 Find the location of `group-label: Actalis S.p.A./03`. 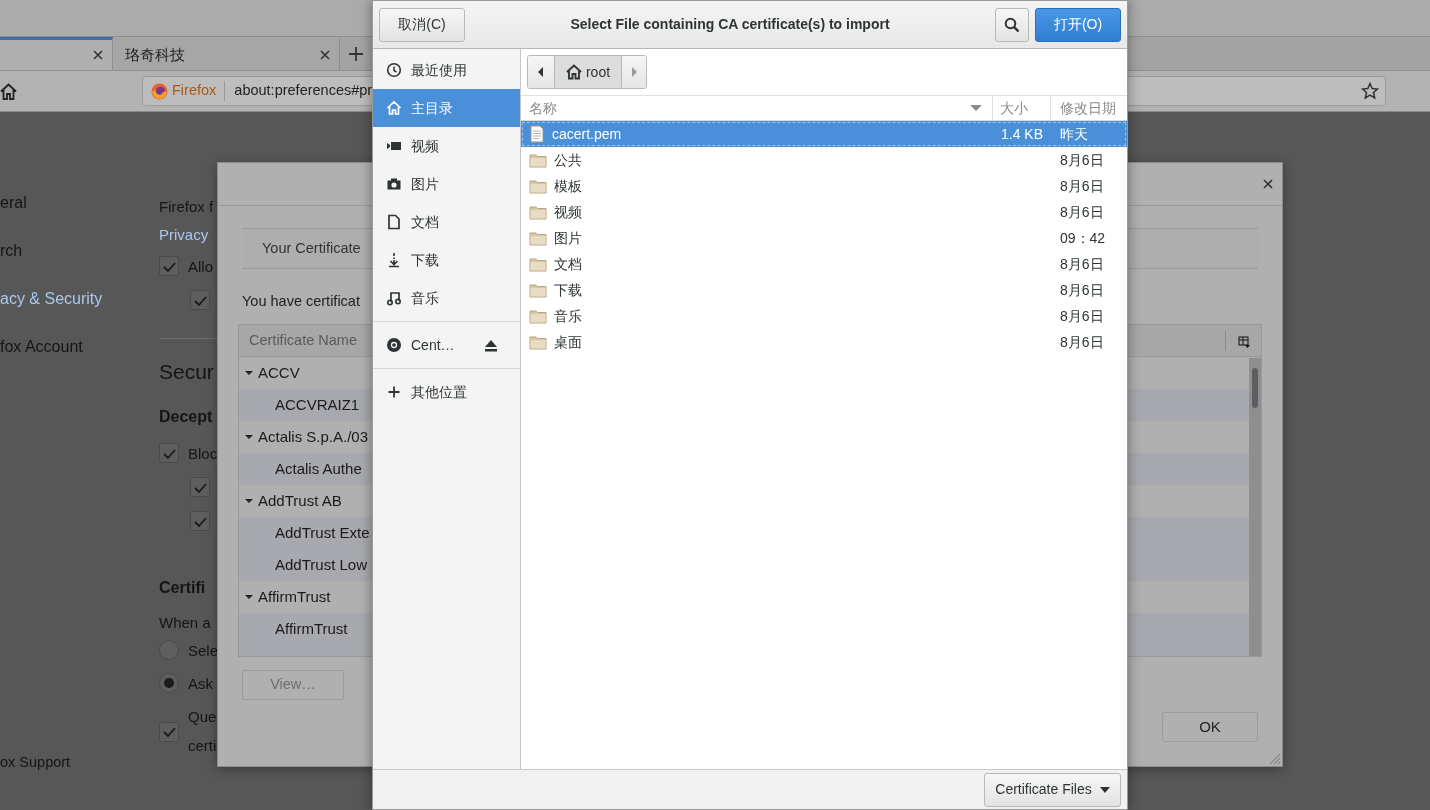

group-label: Actalis S.p.A./03 is located at coordinates (313, 436).